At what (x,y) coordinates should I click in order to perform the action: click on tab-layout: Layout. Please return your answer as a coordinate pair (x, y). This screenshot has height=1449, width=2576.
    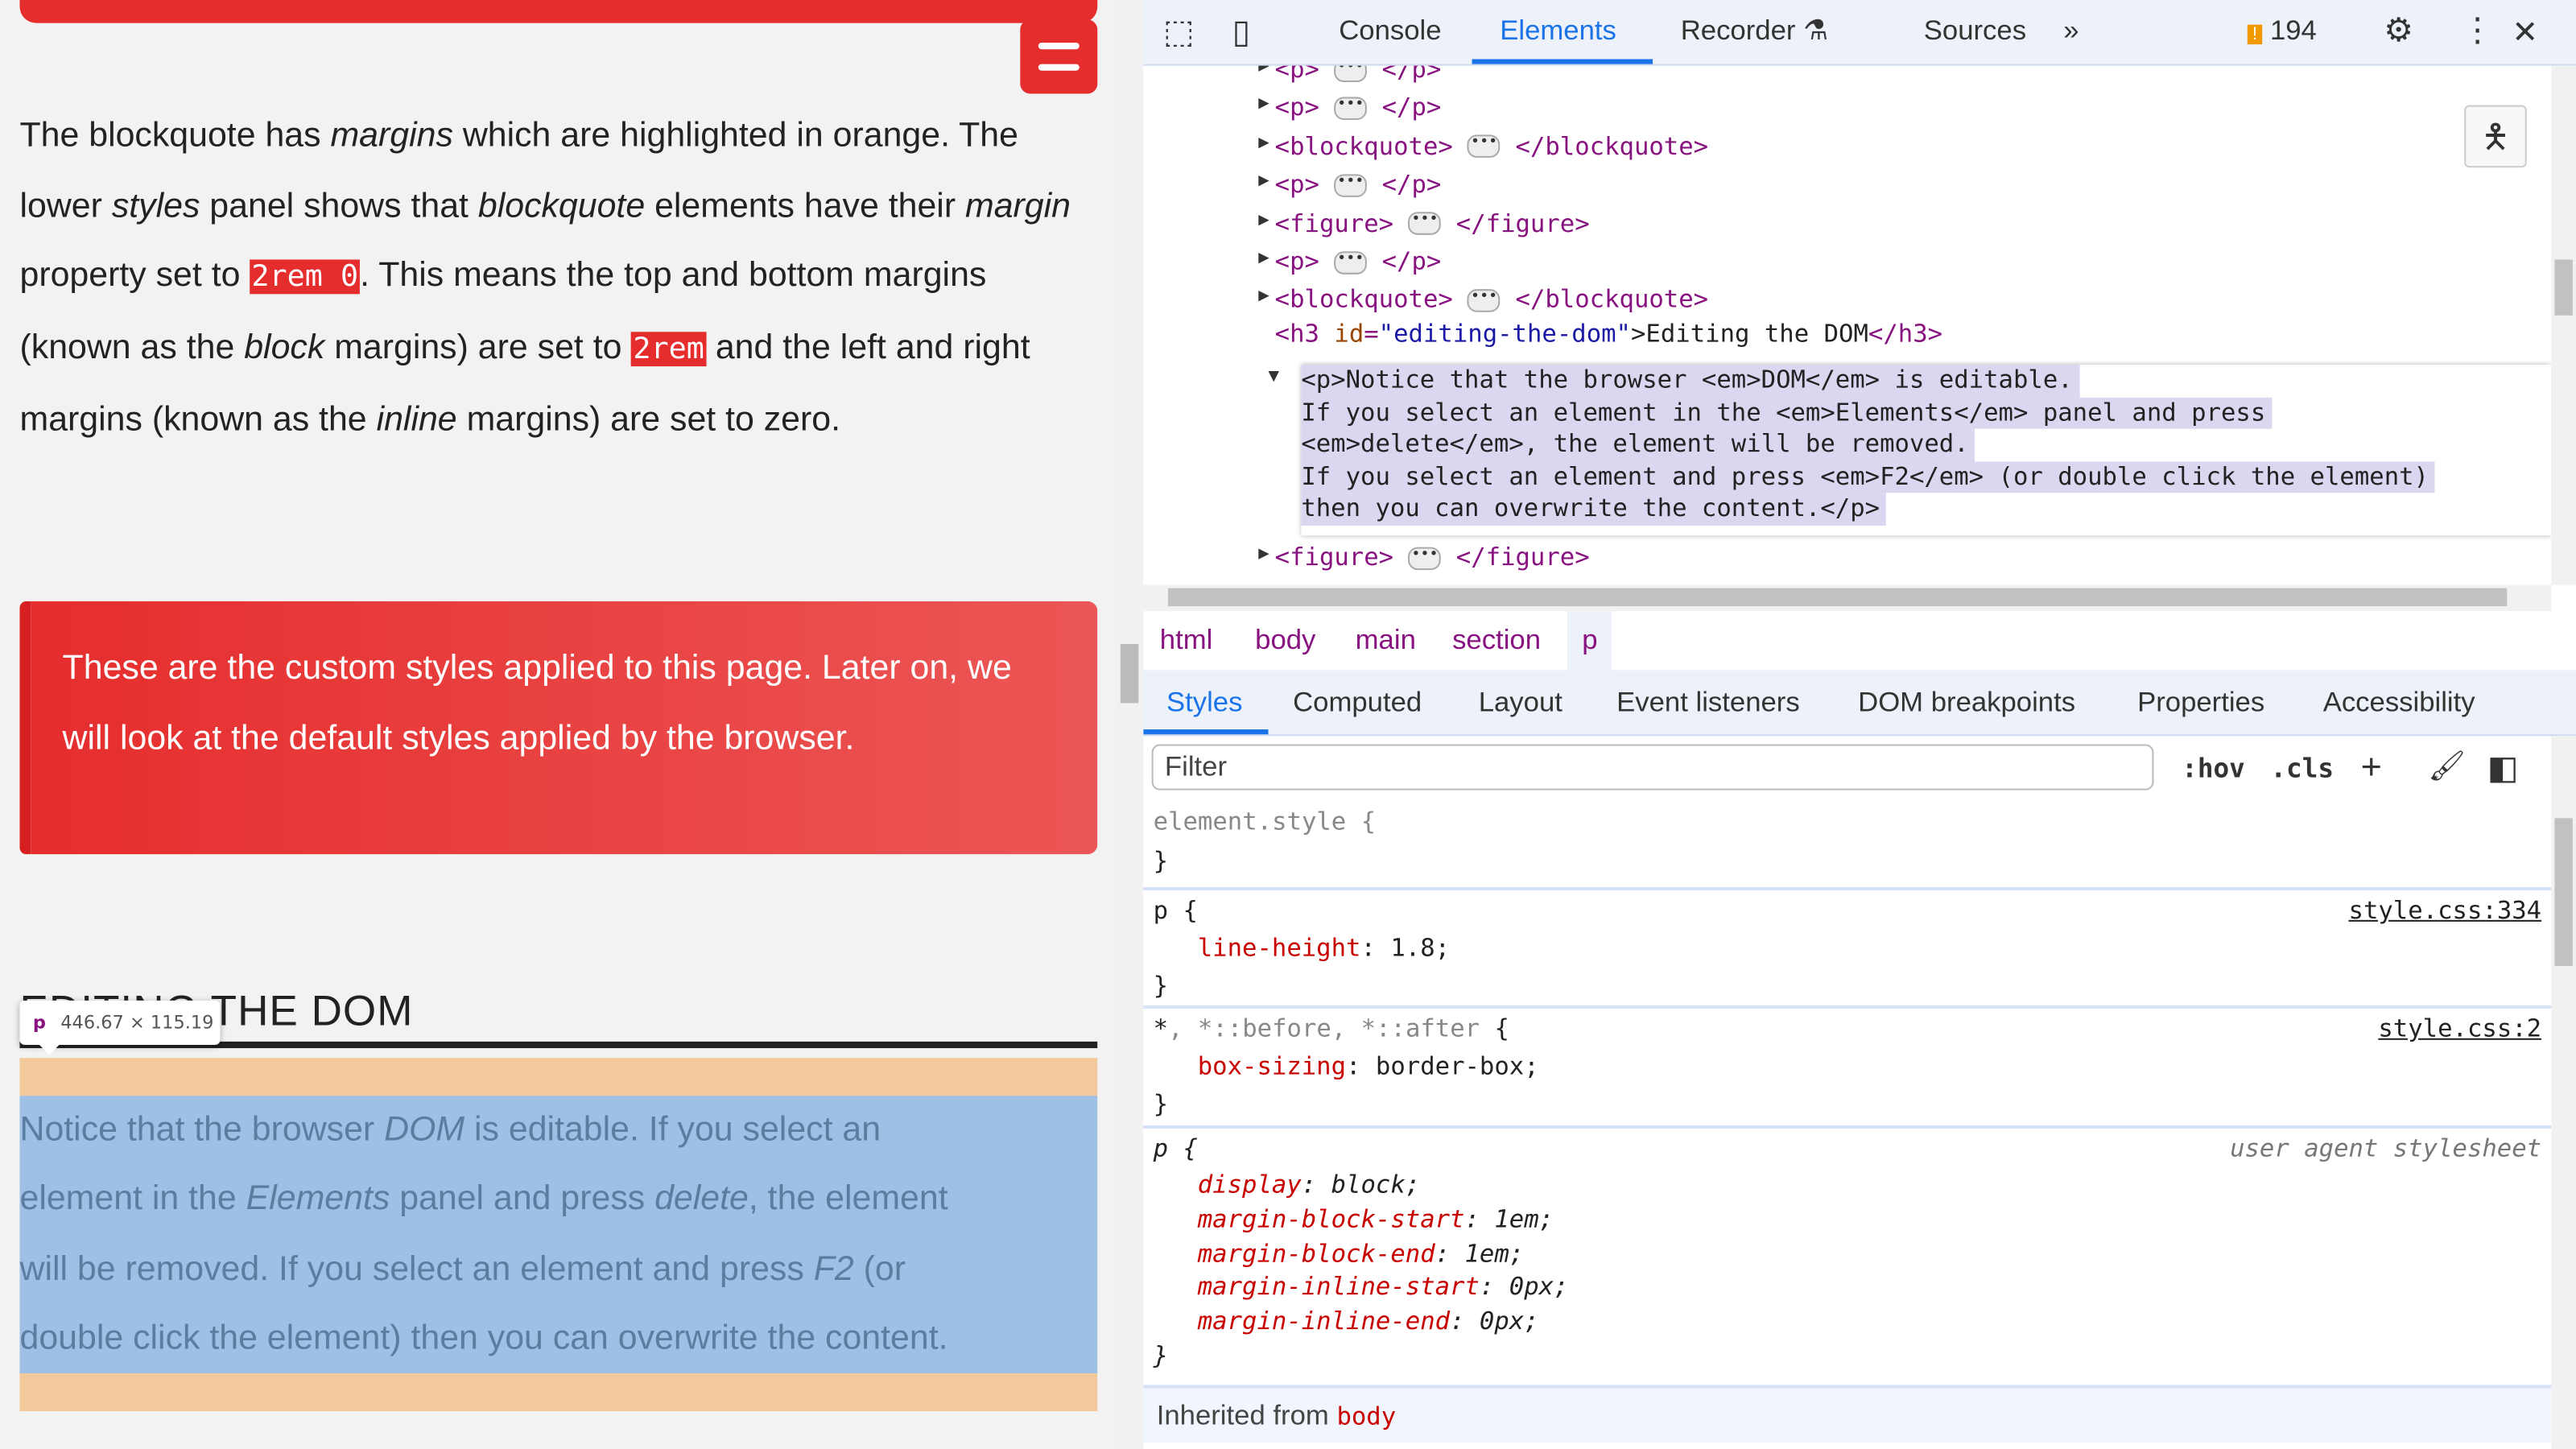
    Looking at the image, I should click on (1521, 703).